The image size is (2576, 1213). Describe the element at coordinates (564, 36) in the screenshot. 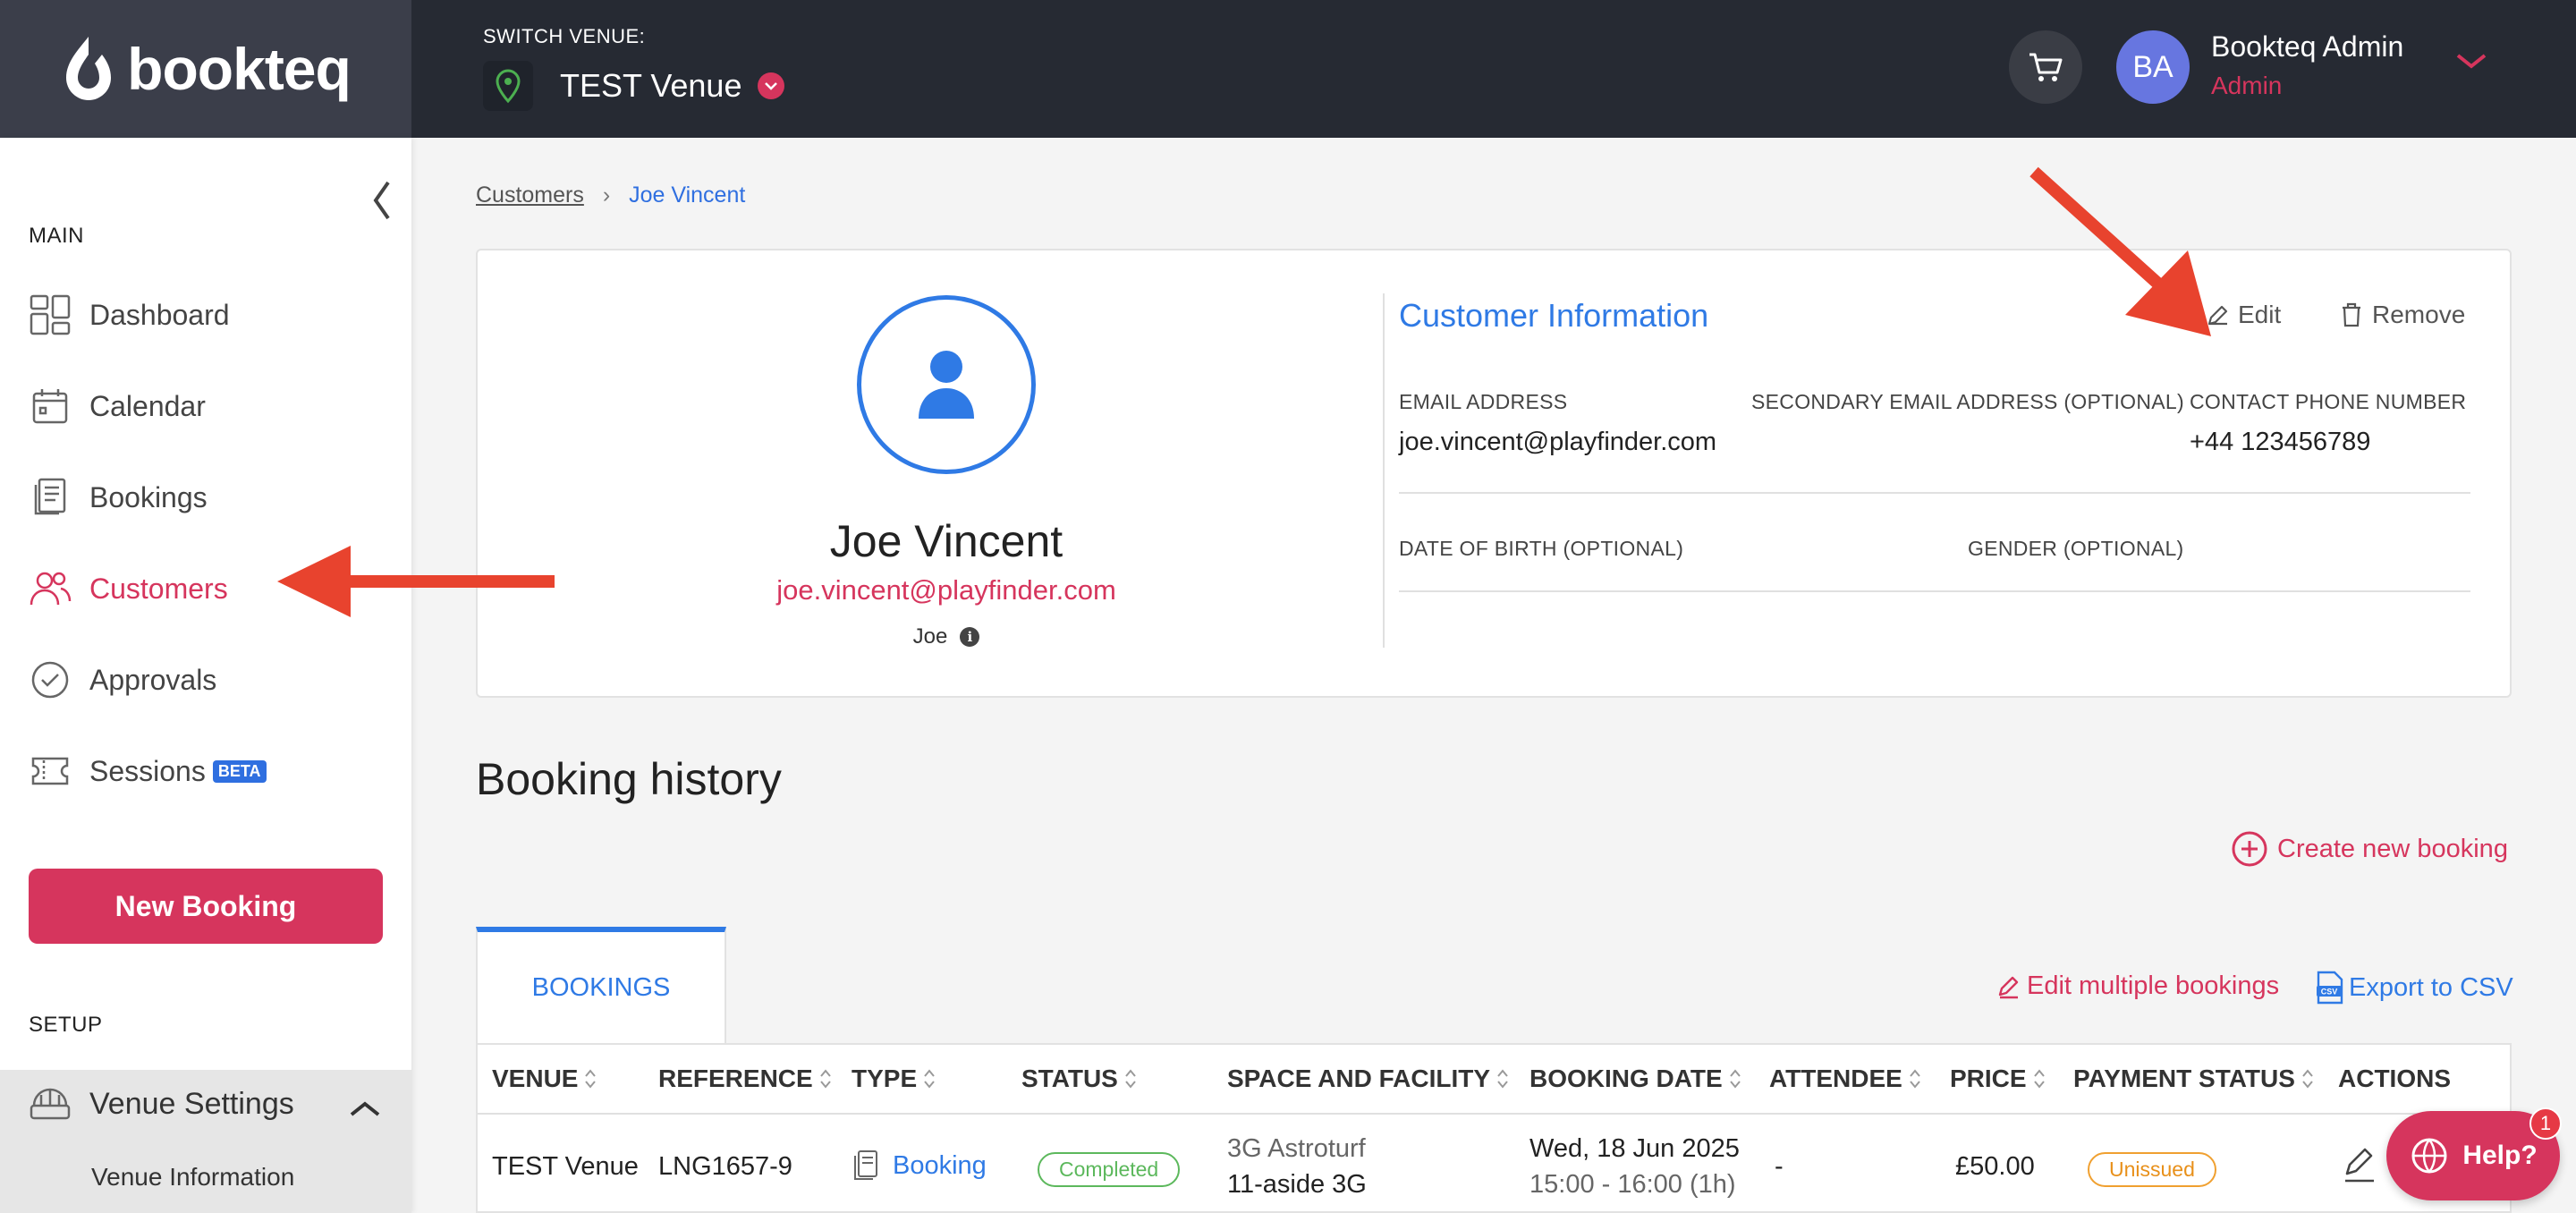

I see `switch-venue-label: SWITCH VENUE:` at that location.